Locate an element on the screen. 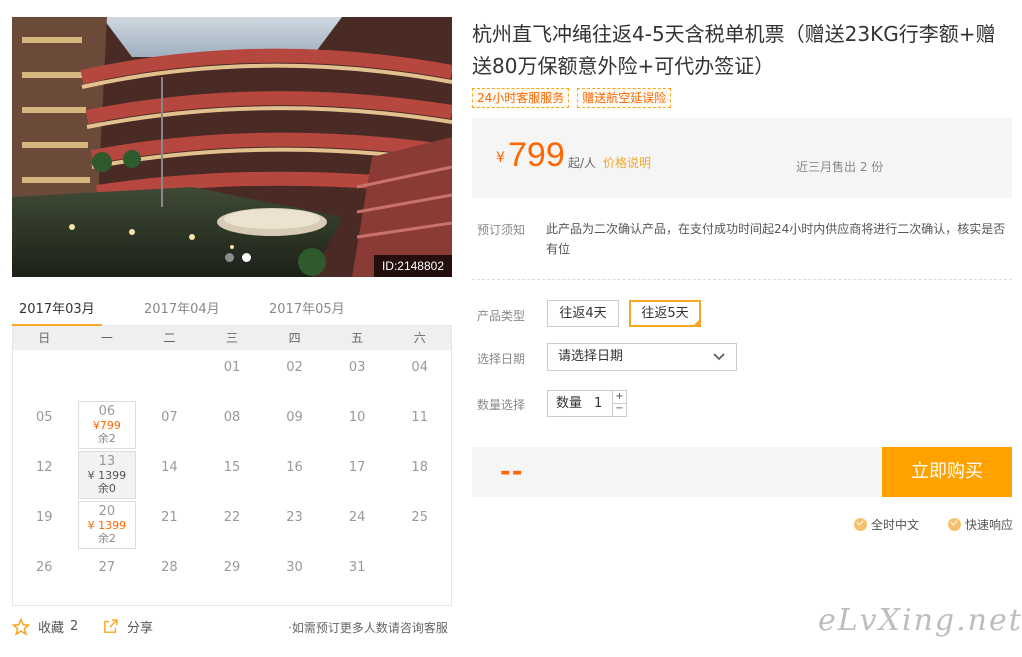 The image size is (1022, 657). calendar-day-available: 06 ¥799 余2 is located at coordinates (106, 425).